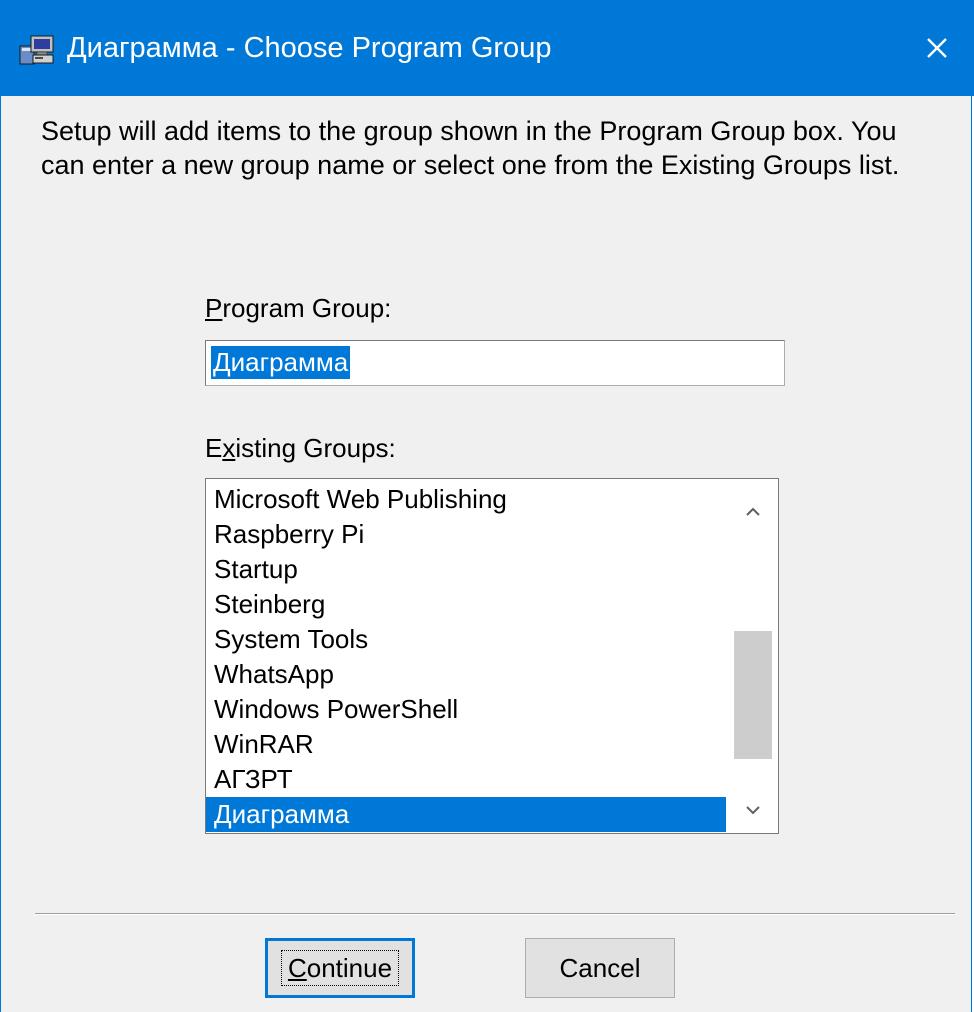  I want to click on scrollbar-thumb, so click(753, 695).